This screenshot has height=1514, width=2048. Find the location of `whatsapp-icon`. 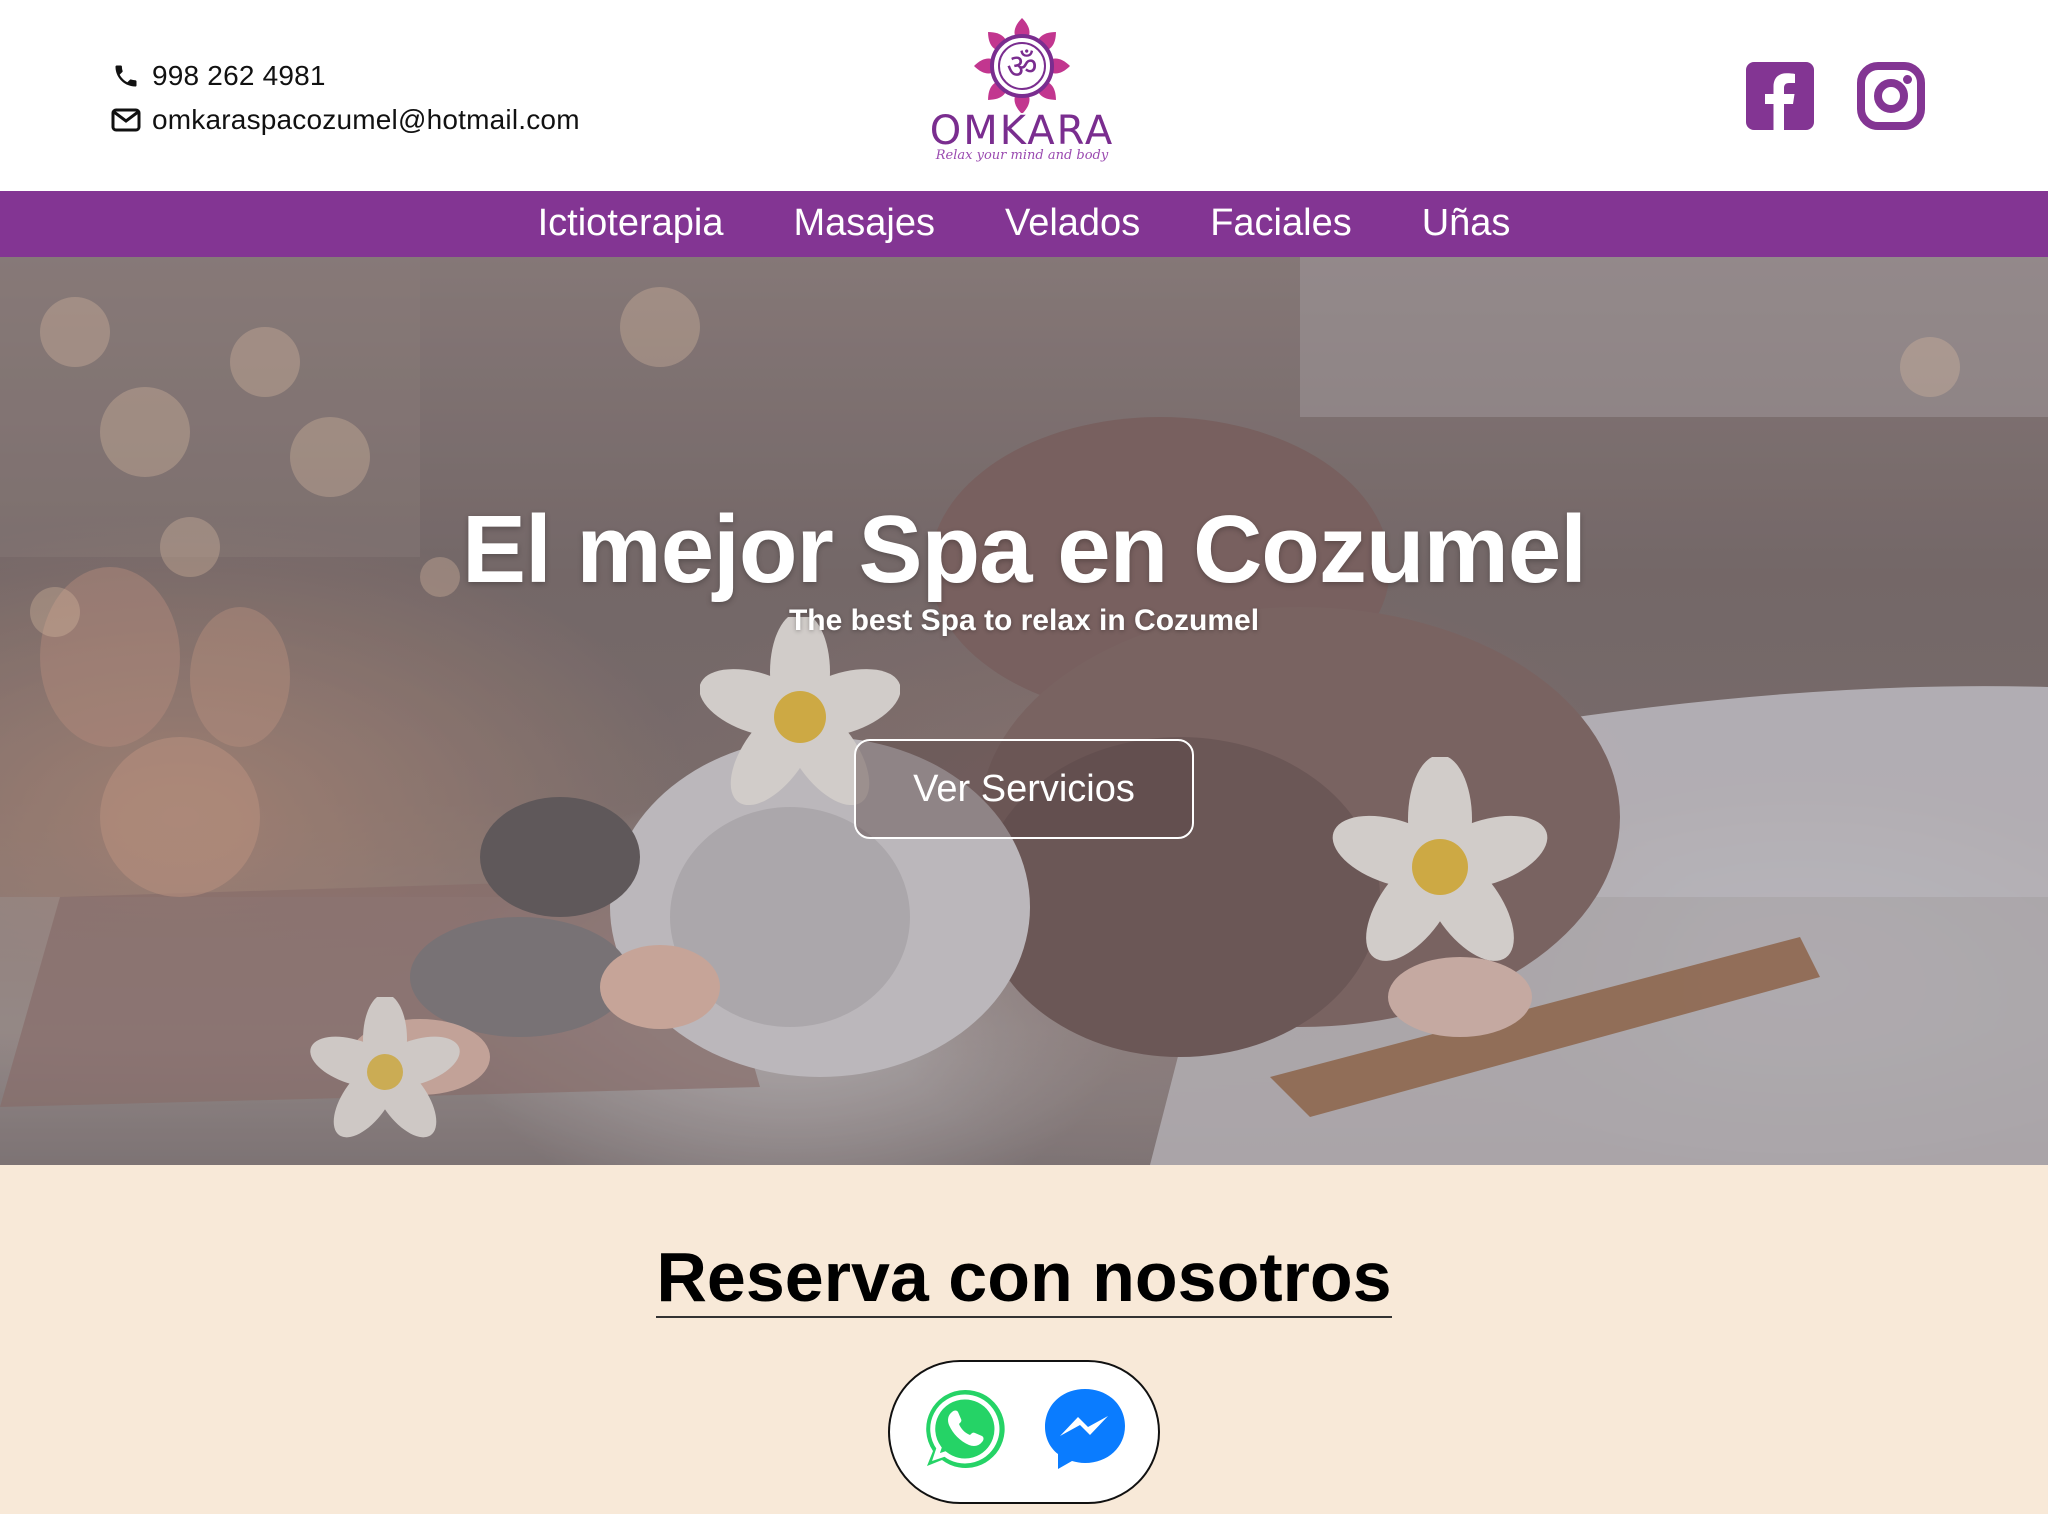

whatsapp-icon is located at coordinates (965, 1428).